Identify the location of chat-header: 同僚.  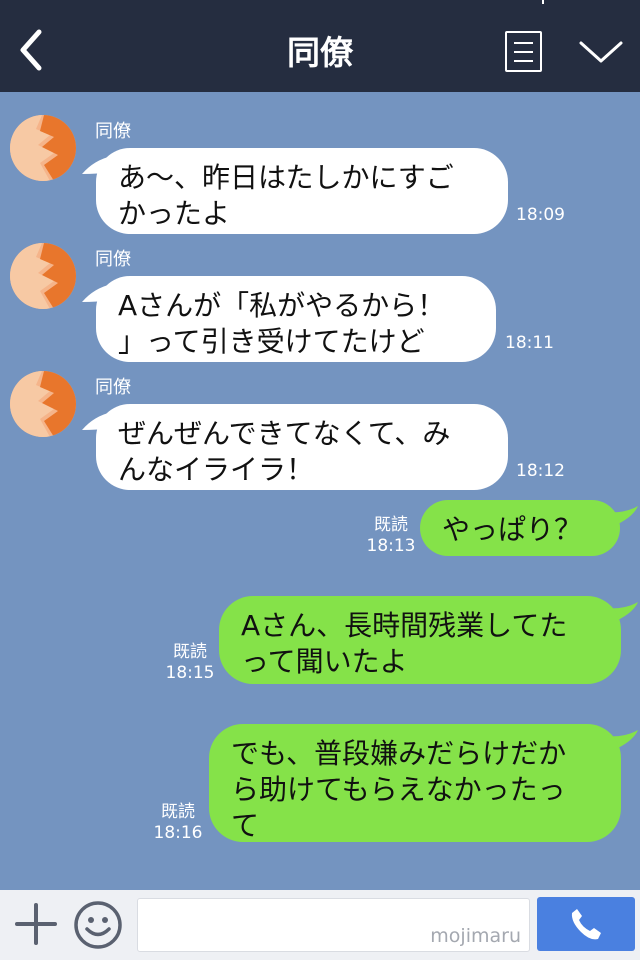
(320, 46).